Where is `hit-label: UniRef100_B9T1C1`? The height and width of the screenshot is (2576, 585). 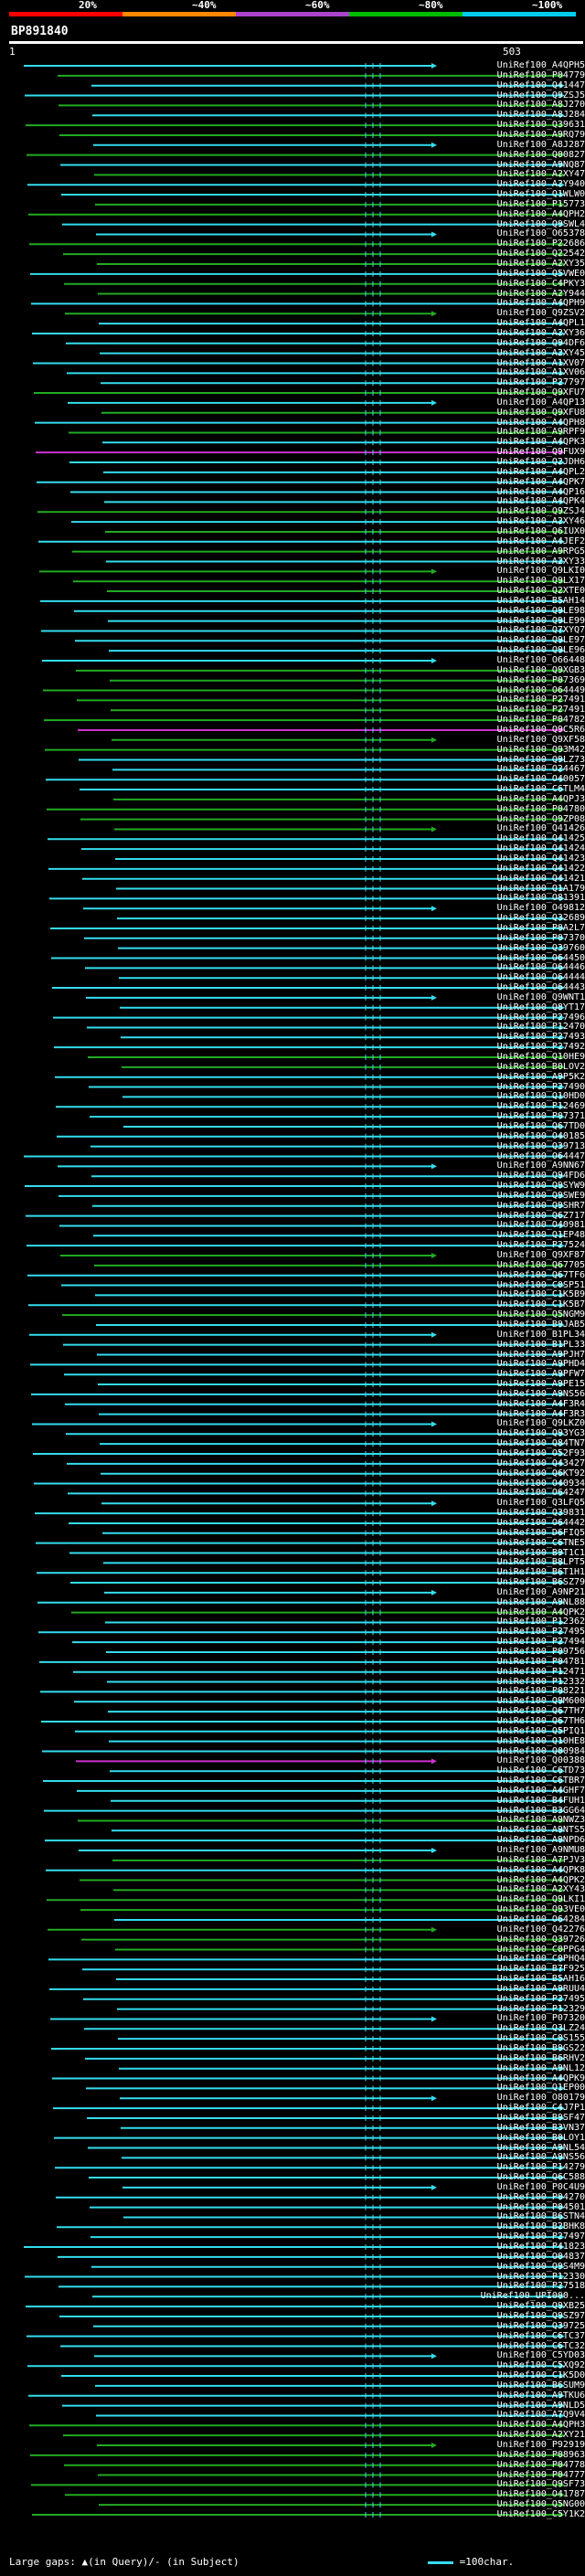
hit-label: UniRef100_B9T1C1 is located at coordinates (541, 1553).